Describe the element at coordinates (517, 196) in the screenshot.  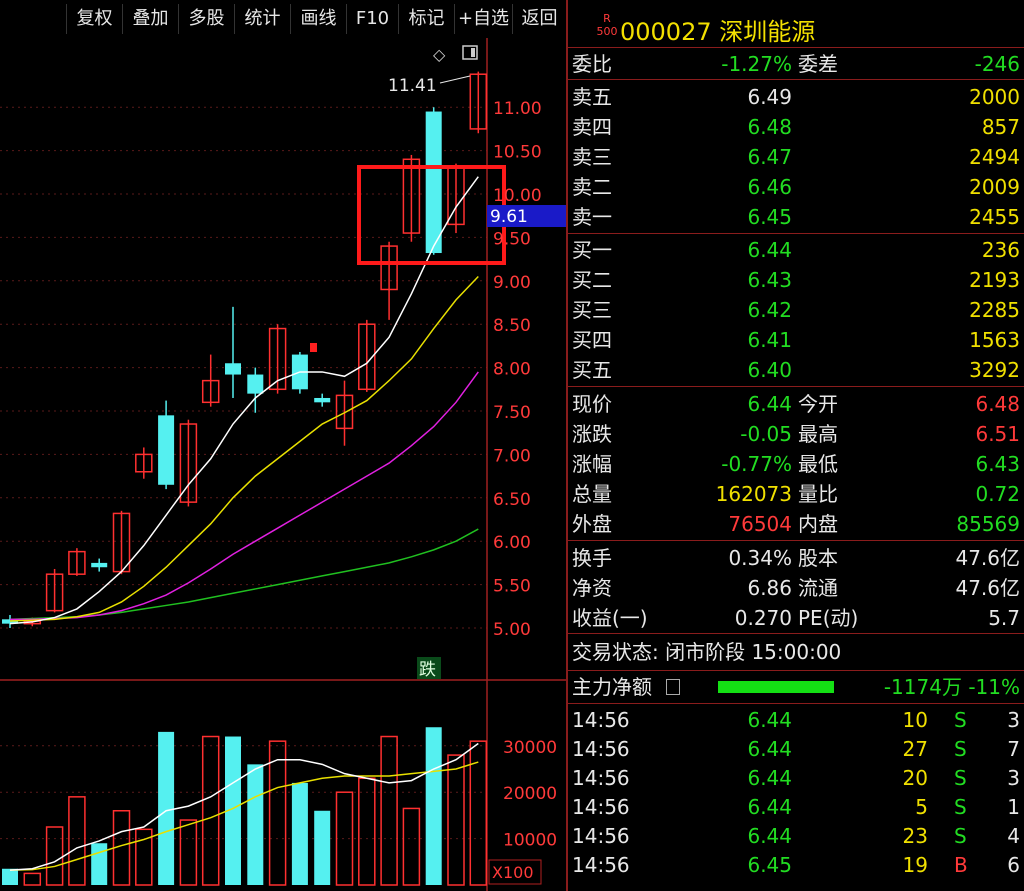
I see `price-tick-label: 10.00` at that location.